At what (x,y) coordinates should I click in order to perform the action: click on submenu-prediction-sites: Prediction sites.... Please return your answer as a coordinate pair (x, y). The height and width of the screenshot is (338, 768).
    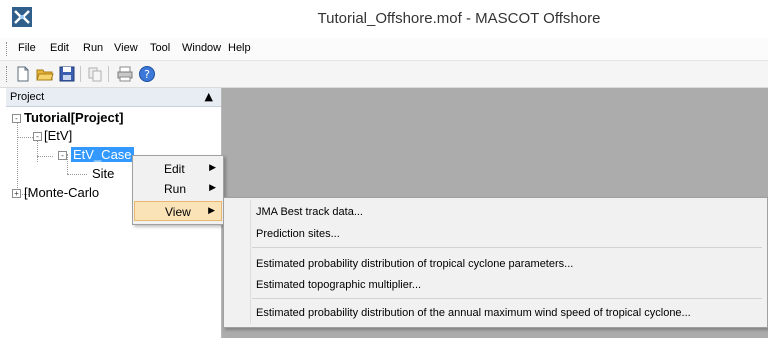
    Looking at the image, I should click on (298, 234).